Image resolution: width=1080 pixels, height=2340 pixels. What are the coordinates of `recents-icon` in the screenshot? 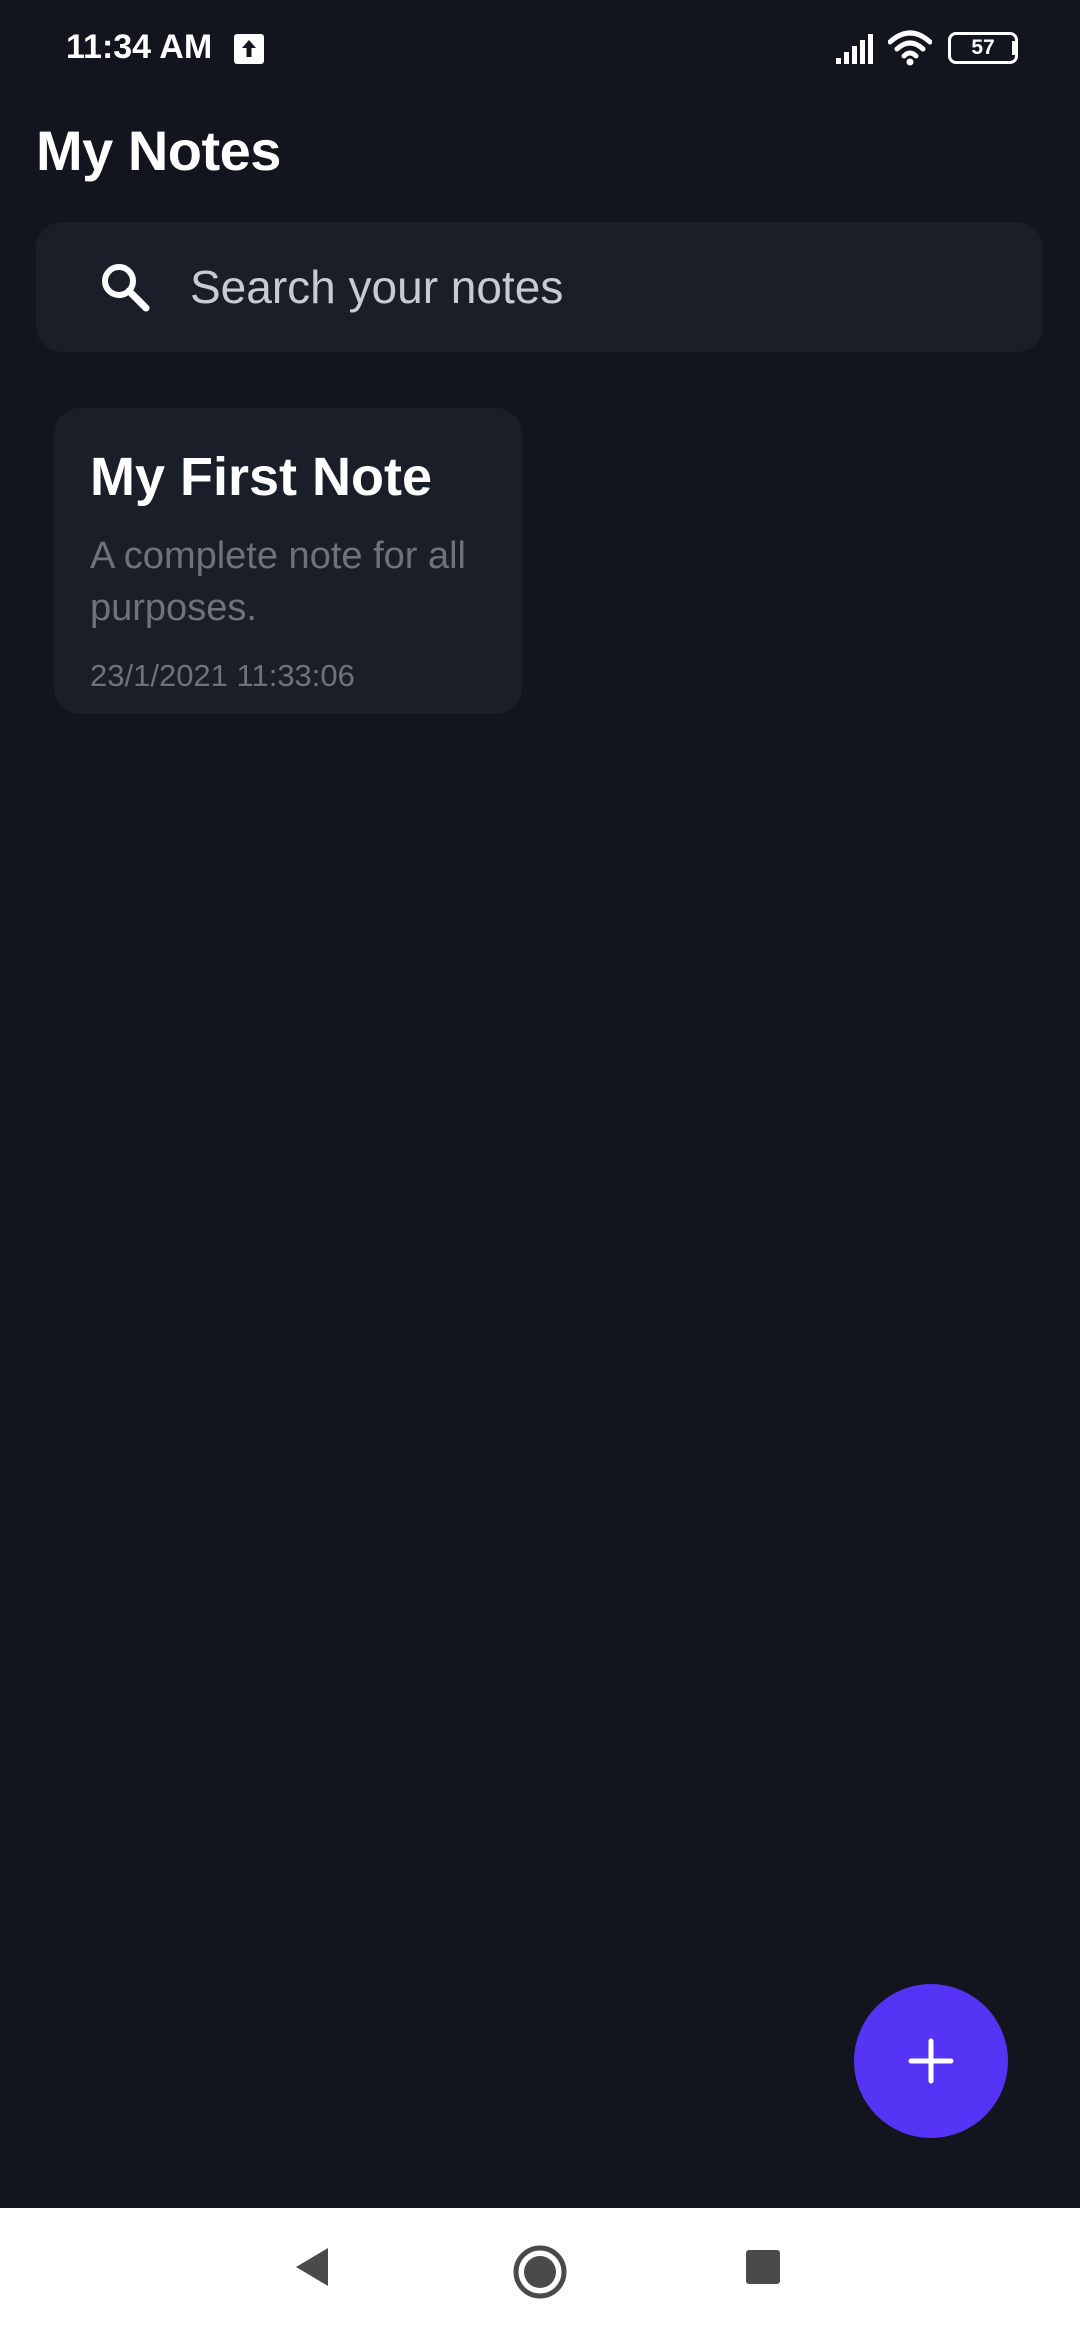 It's located at (763, 2267).